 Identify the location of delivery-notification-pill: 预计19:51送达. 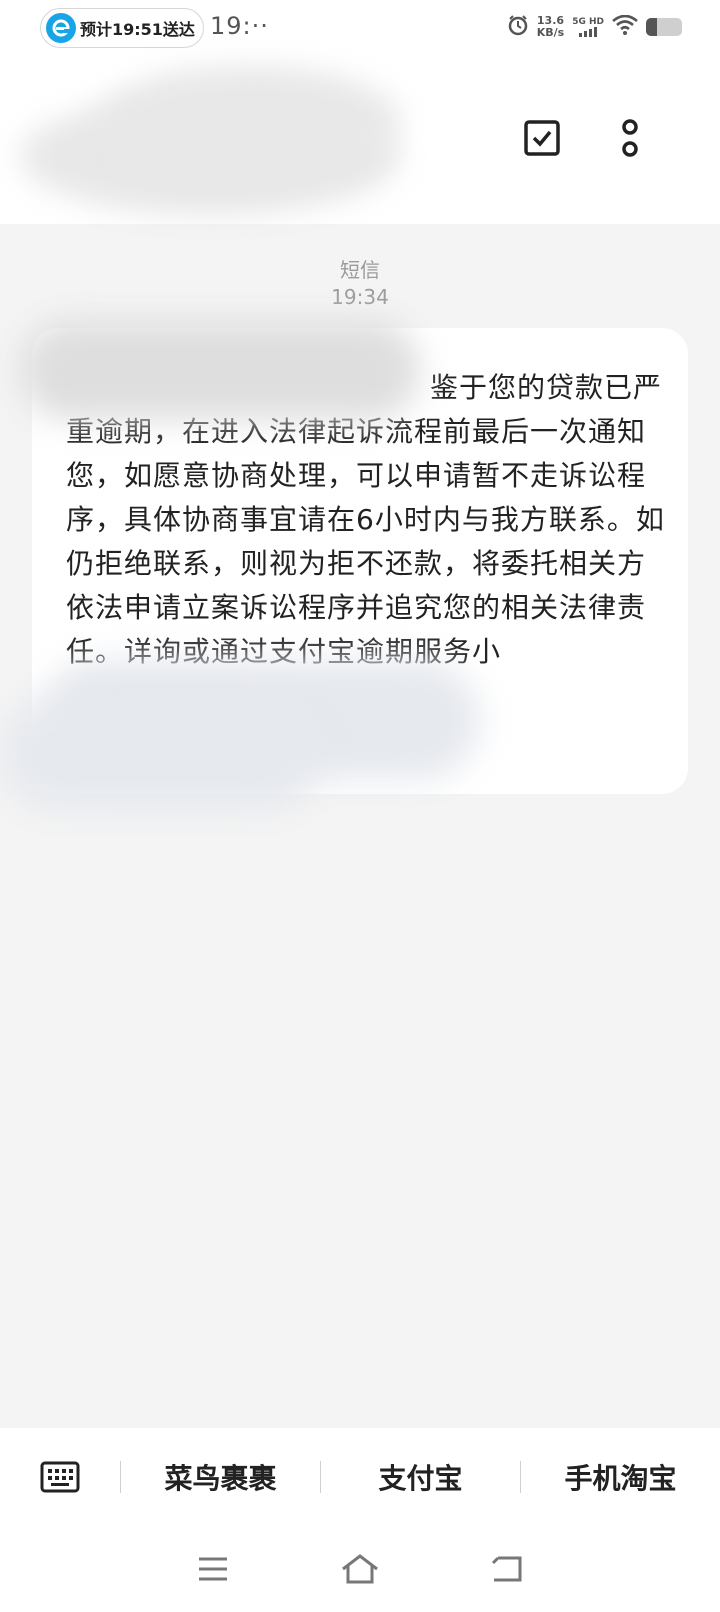
(122, 28).